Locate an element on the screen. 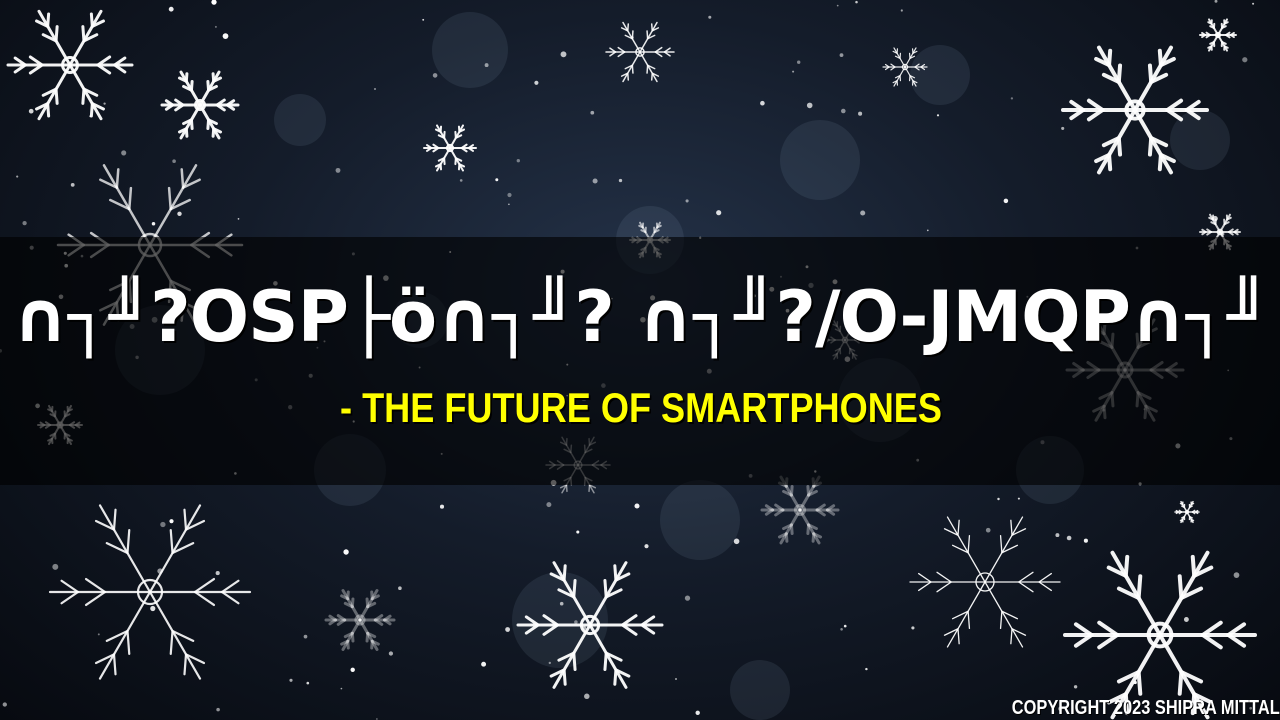  page-title: ∩┐╜?OSP├ö∩┐╜? ∩┐╜?/O-JMQP∩┐╜ is located at coordinates (640, 317).